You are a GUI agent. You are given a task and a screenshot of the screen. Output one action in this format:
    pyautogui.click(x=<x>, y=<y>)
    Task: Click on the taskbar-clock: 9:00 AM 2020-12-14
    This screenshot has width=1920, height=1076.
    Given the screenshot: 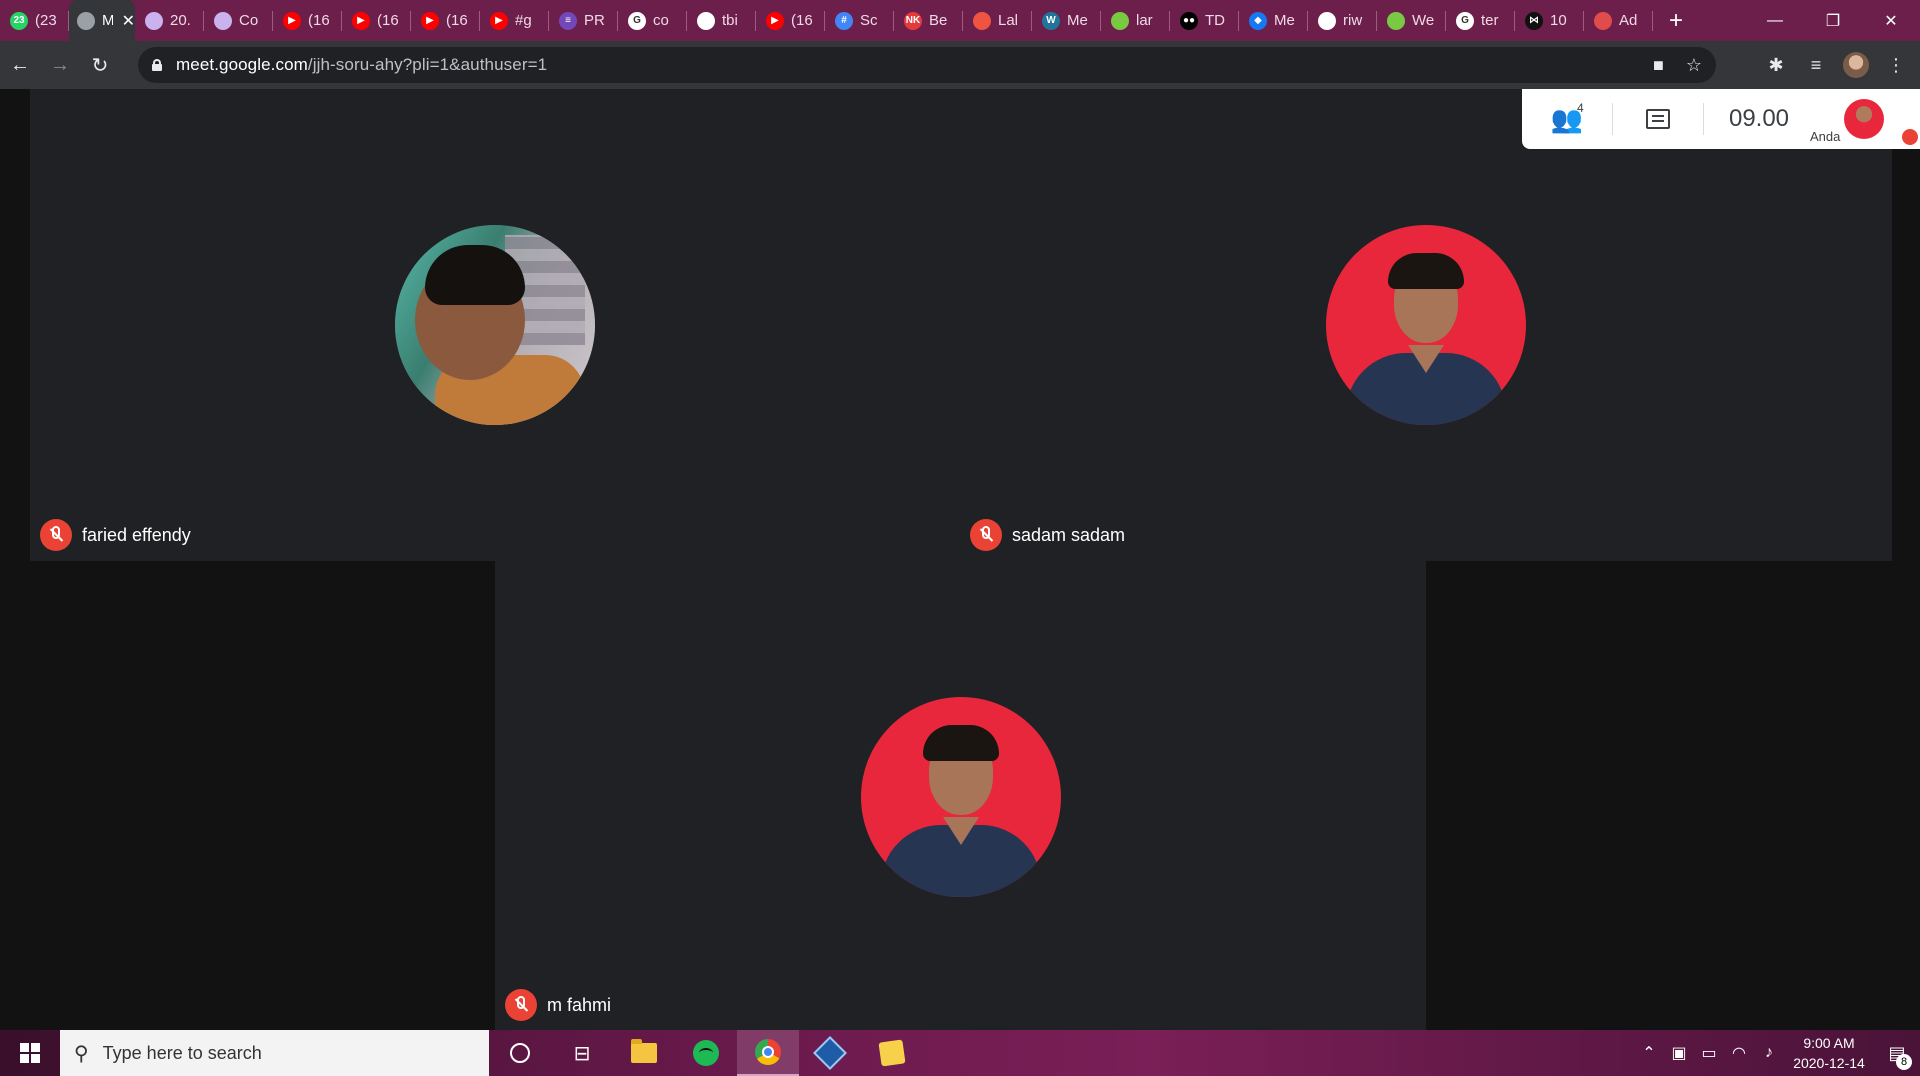 What is the action you would take?
    pyautogui.click(x=1829, y=1053)
    